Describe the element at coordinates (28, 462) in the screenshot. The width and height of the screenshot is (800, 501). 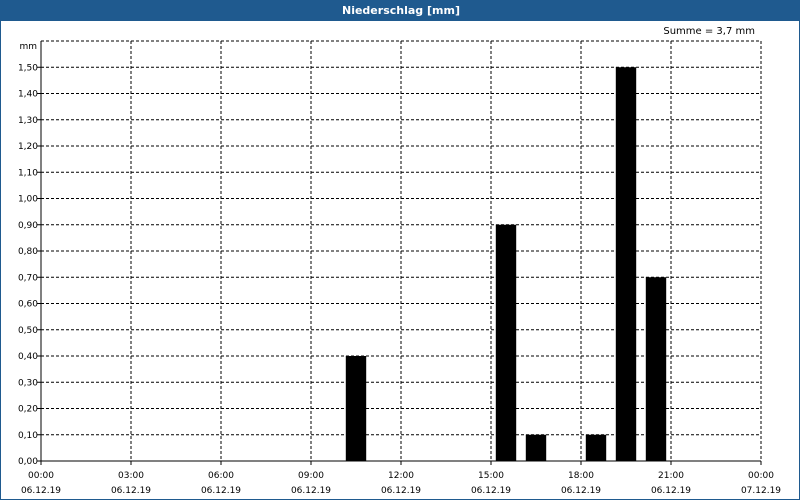
I see `y-tick-label: 0,00` at that location.